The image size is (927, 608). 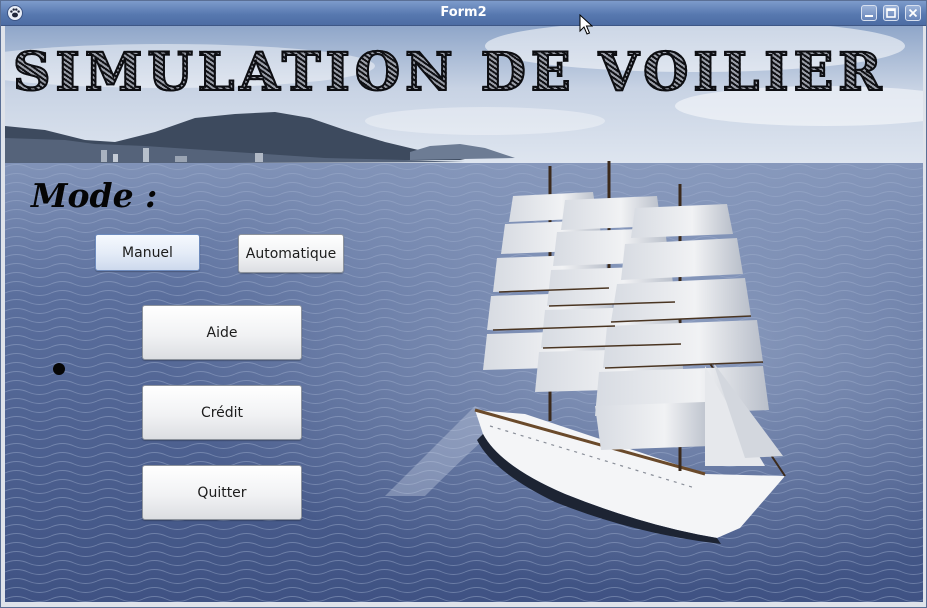 What do you see at coordinates (222, 332) in the screenshot?
I see `aide-button: Aide` at bounding box center [222, 332].